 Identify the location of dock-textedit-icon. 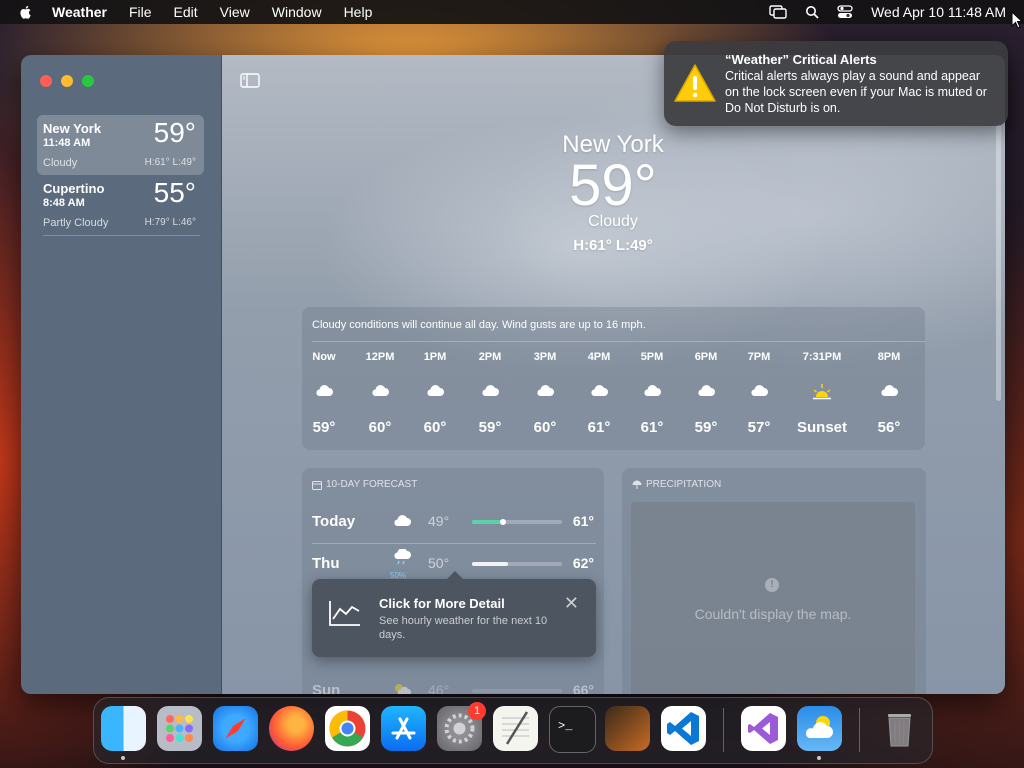
(515, 728).